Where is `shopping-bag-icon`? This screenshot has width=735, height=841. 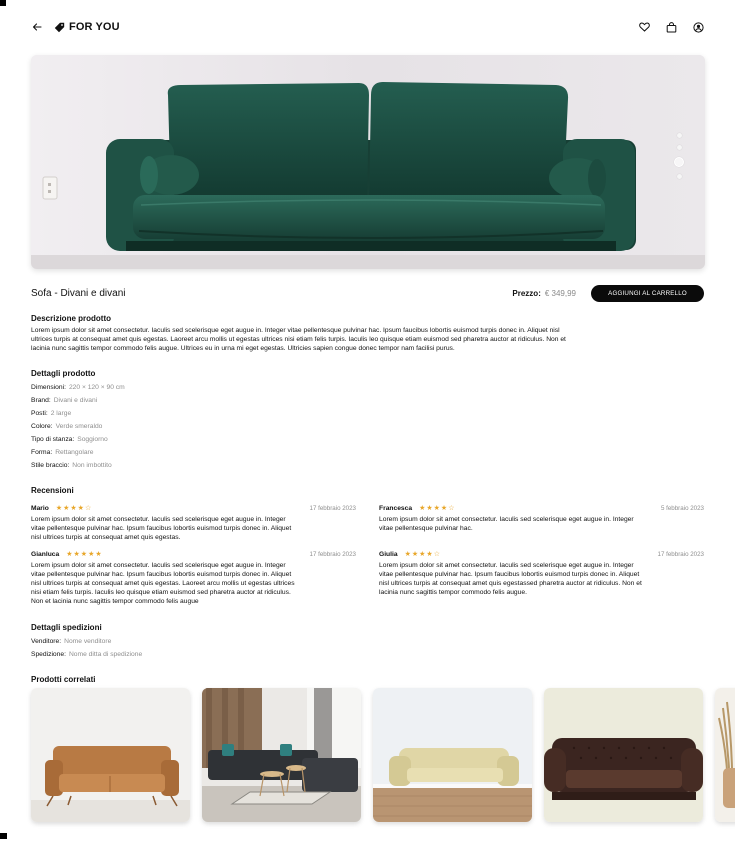 shopping-bag-icon is located at coordinates (671, 26).